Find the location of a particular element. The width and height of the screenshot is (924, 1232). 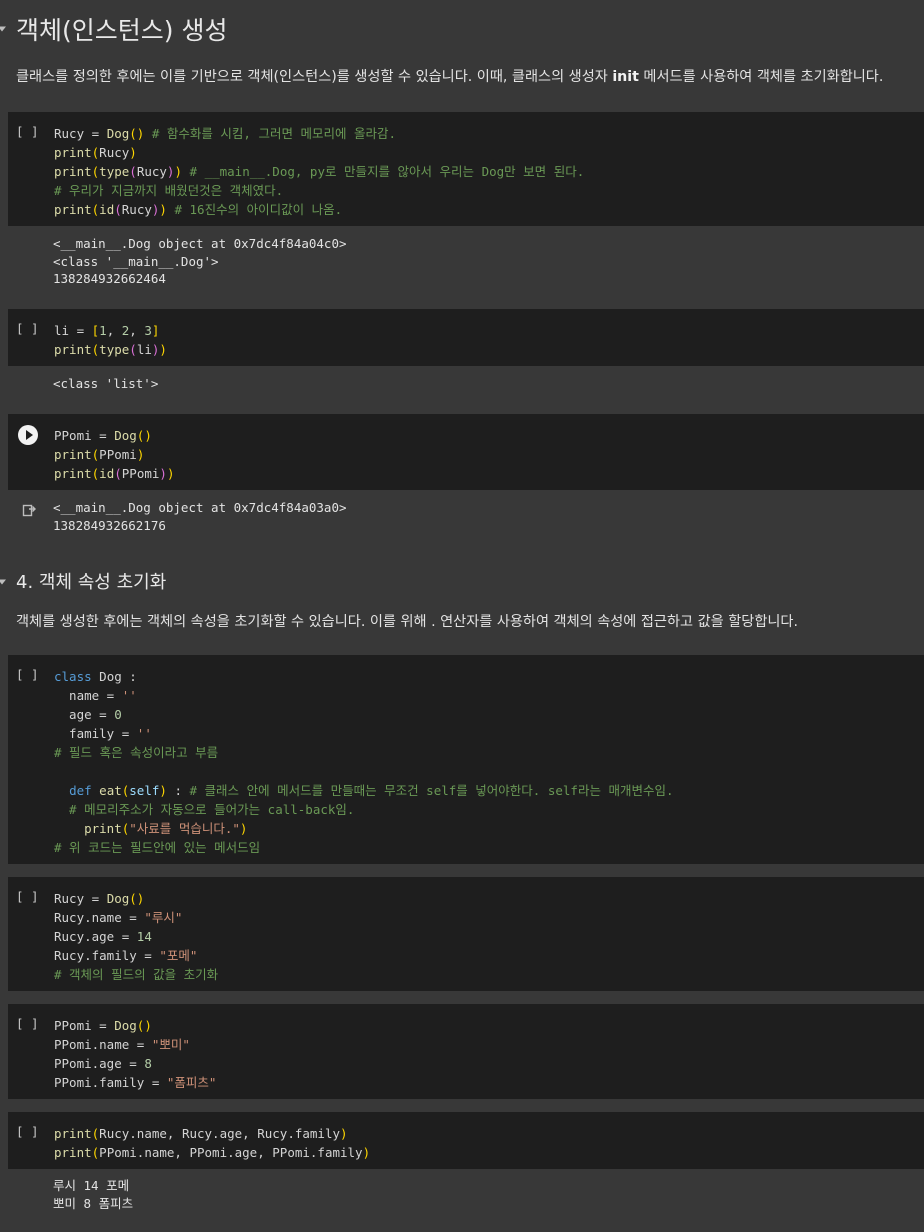

code-line: print("사료를 먹습니다.") is located at coordinates (166, 828).